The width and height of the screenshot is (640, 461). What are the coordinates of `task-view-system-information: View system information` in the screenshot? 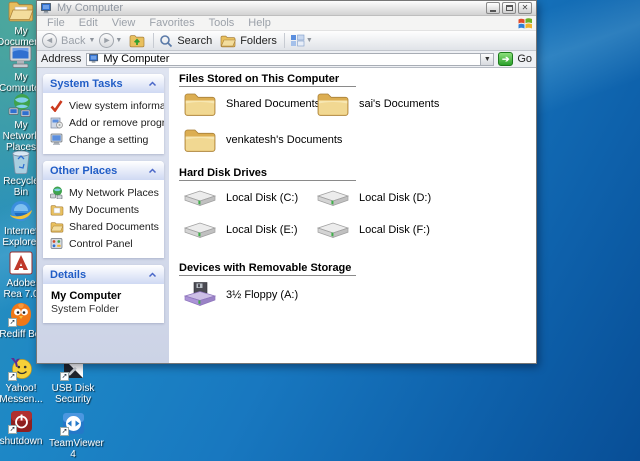 It's located at (106, 105).